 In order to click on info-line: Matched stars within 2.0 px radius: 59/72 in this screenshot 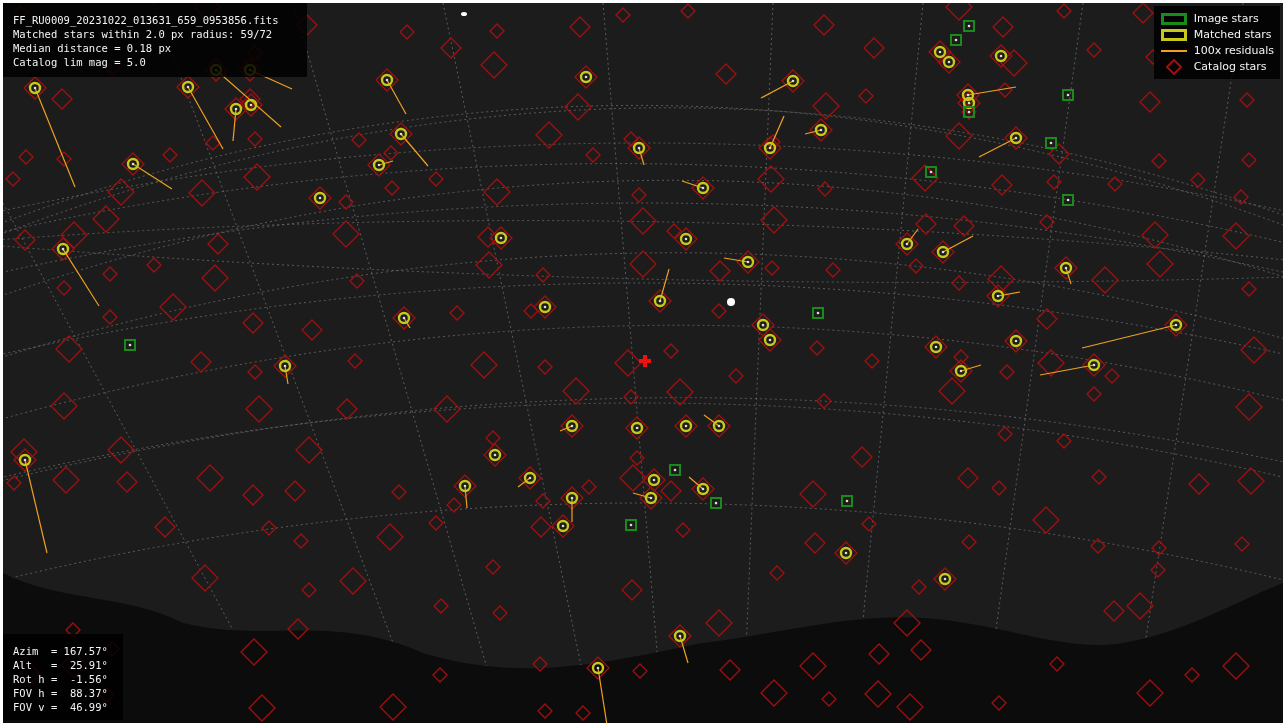, I will do `click(143, 34)`.